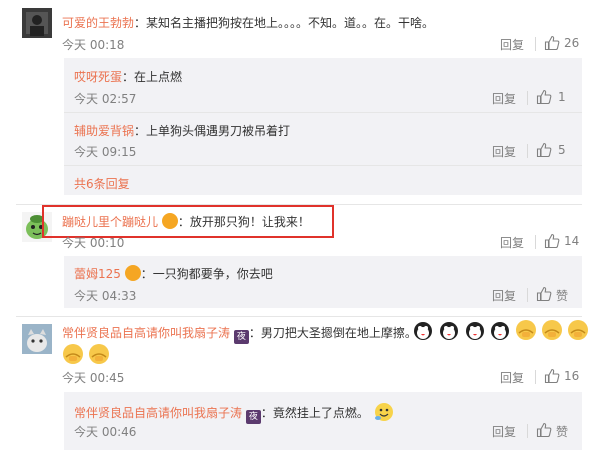 The width and height of the screenshot is (600, 450). Describe the element at coordinates (572, 376) in the screenshot. I see `like-count: 16` at that location.